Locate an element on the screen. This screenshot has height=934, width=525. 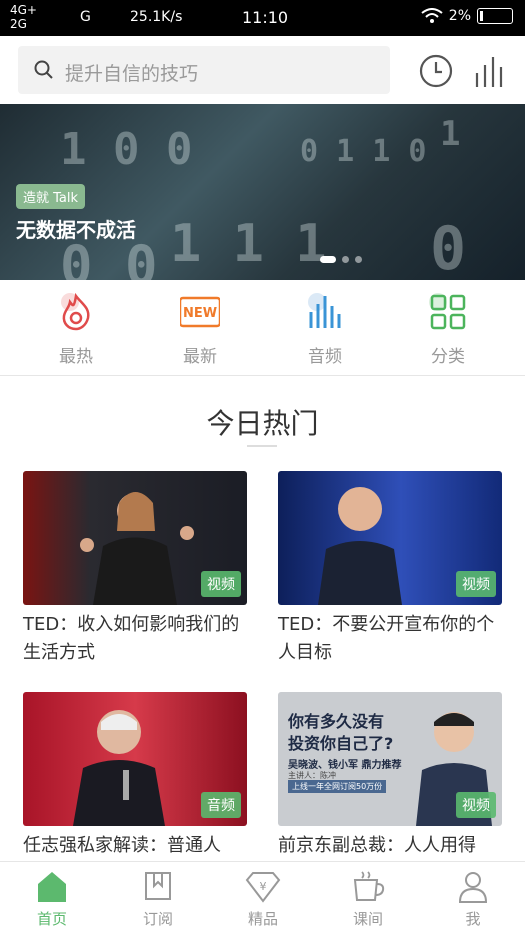
status-bar: 4G+ 2G G 25.1K/s 11:10 2% is located at coordinates (262, 18).